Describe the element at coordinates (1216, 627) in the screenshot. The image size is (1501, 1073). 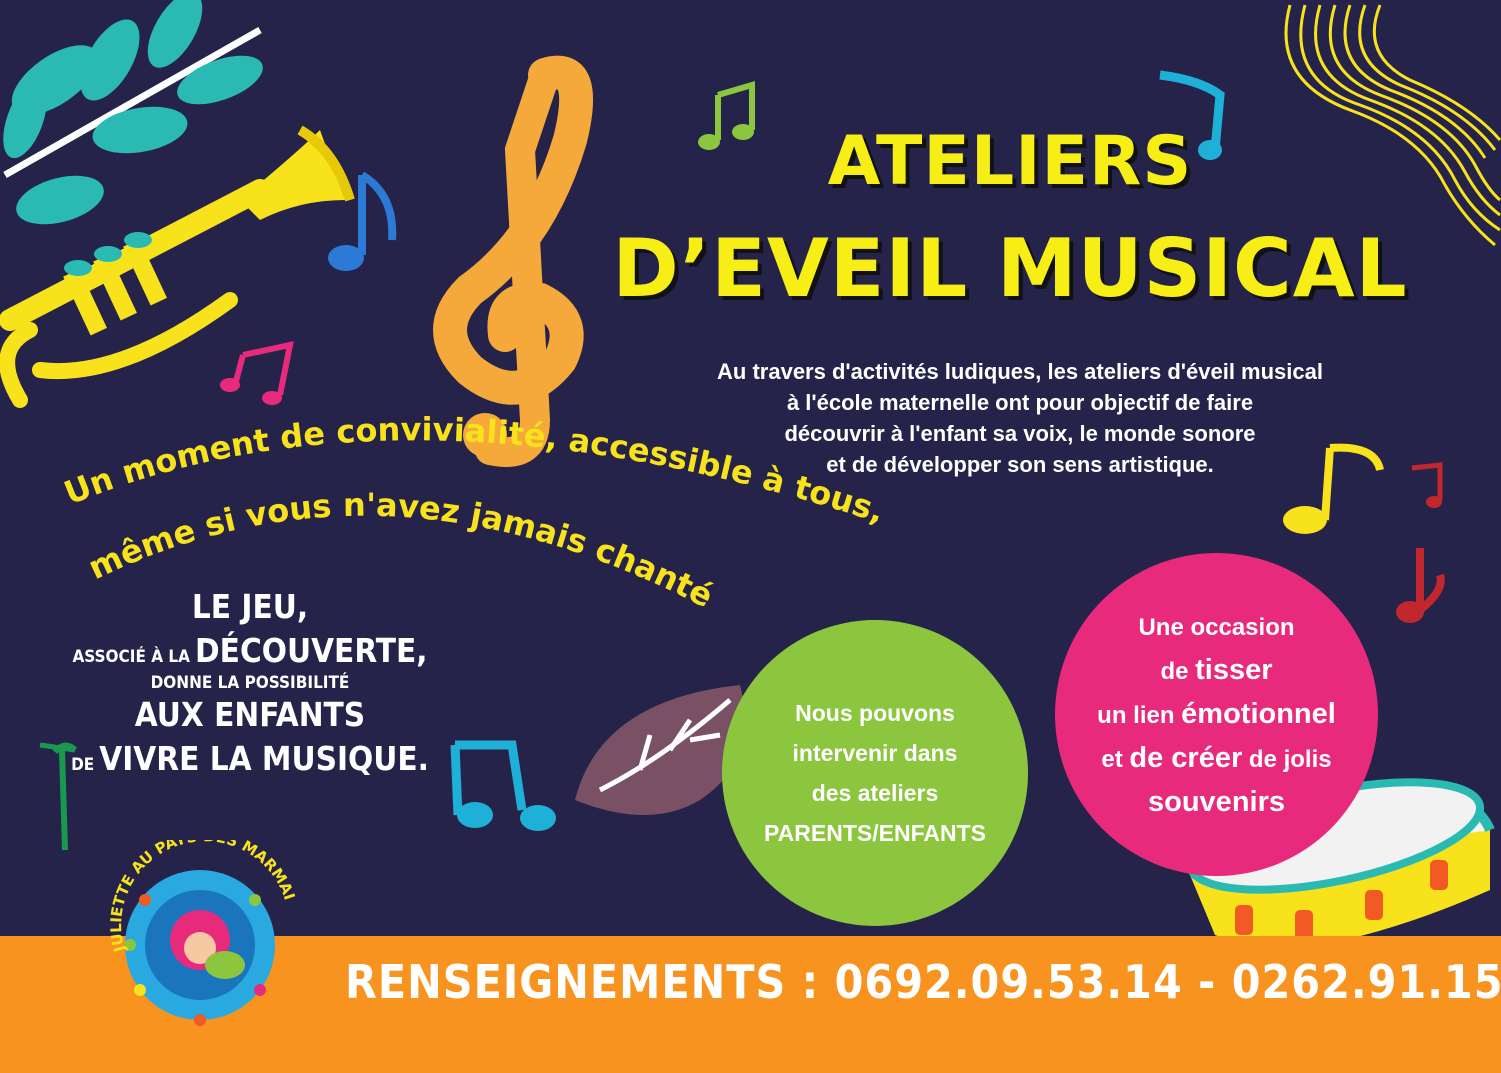
I see `pink-circle-line-1: Une occasion` at that location.